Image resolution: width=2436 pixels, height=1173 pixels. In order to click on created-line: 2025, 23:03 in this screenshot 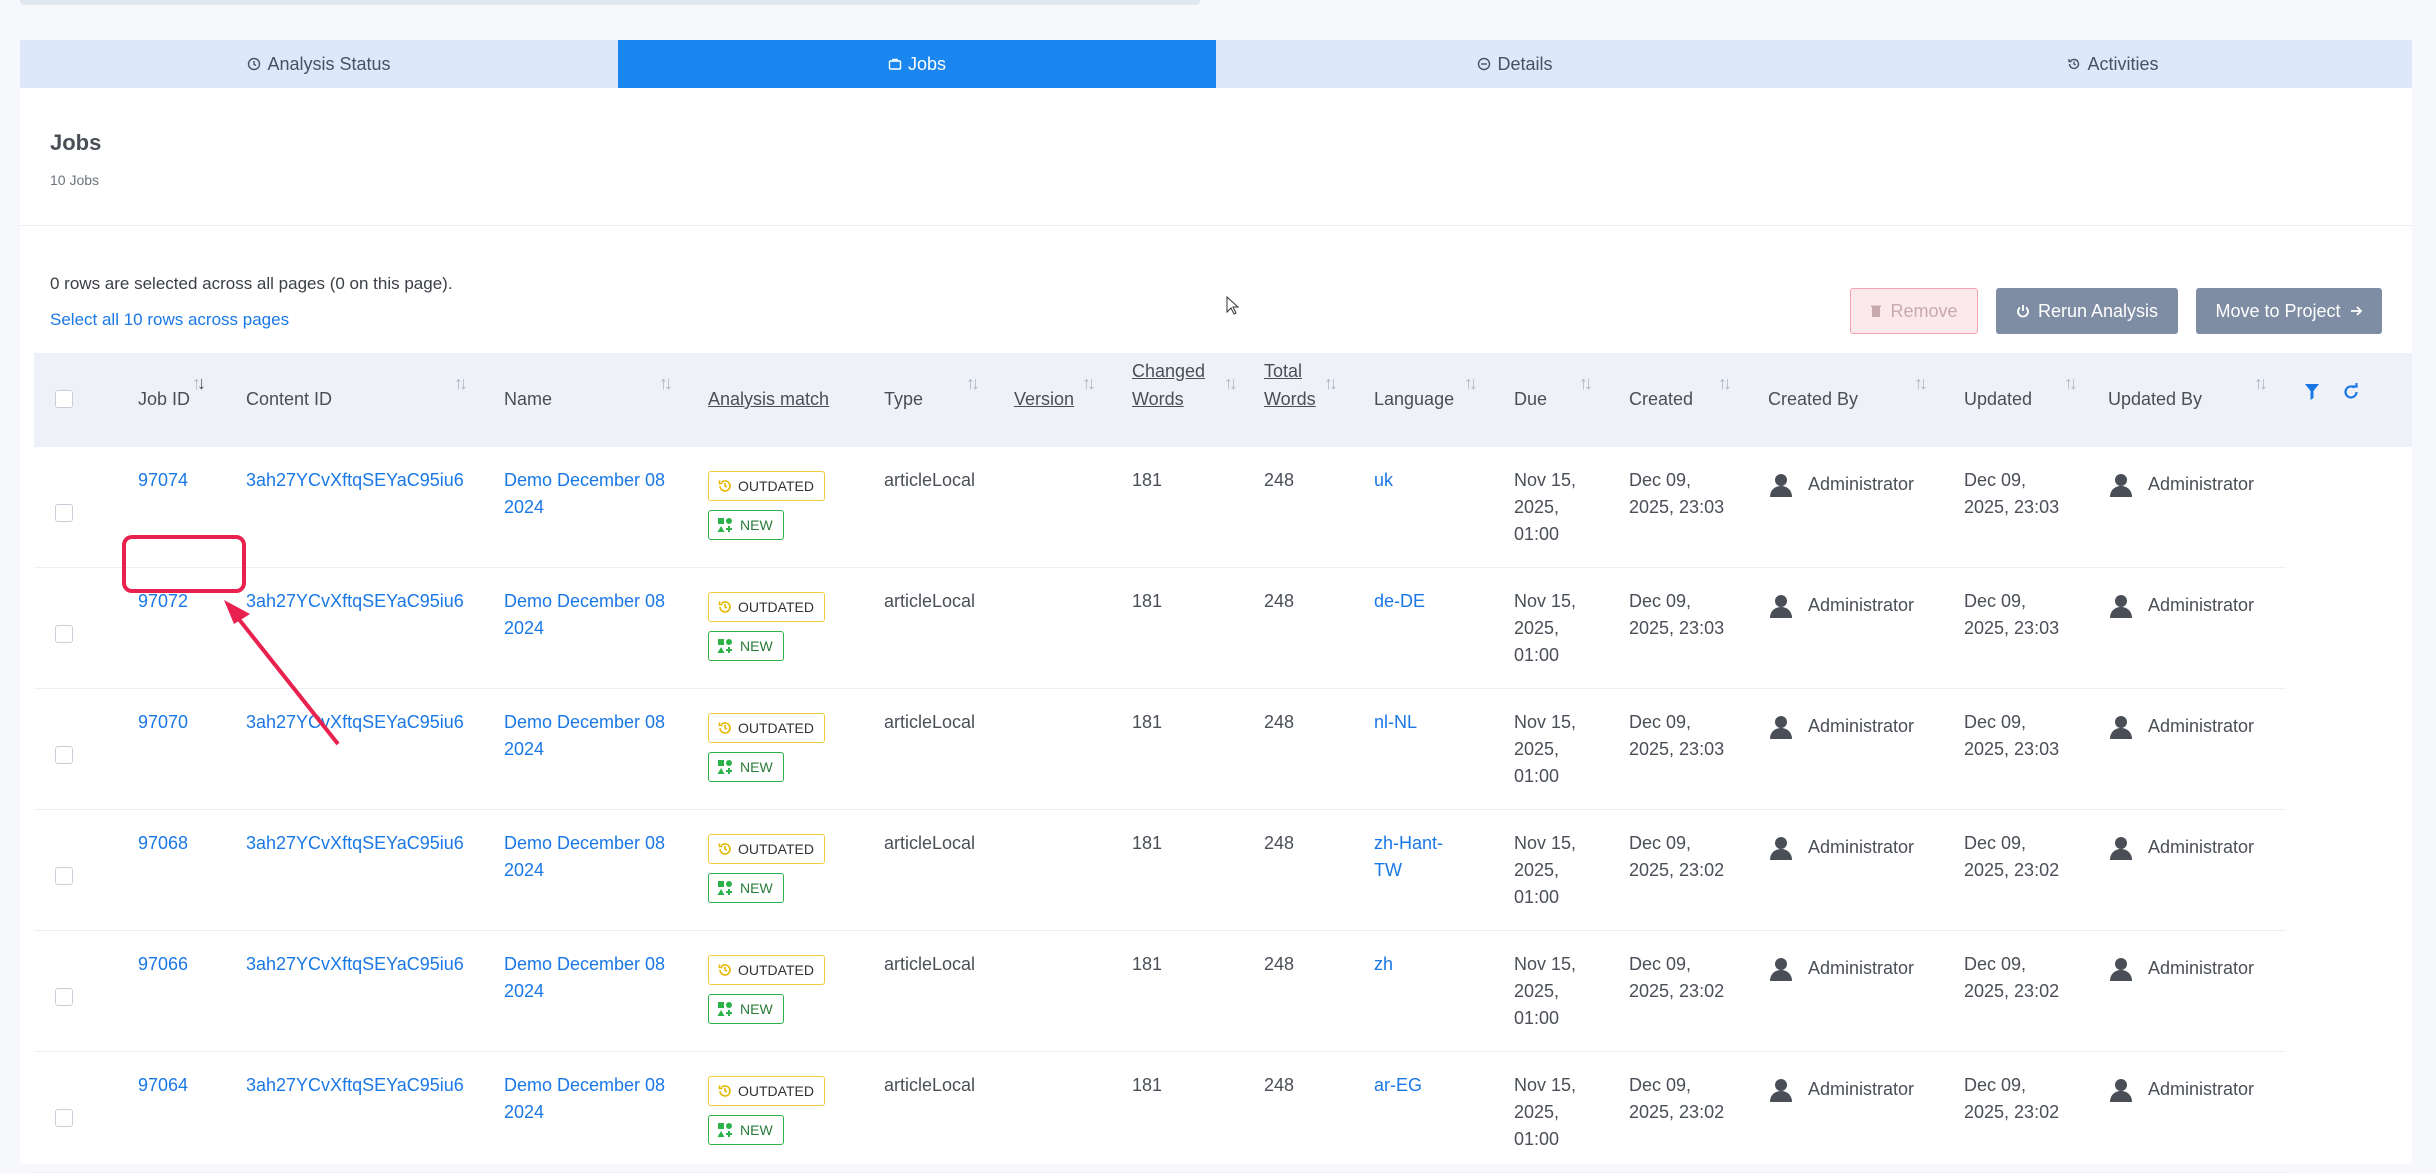, I will do `click(1677, 749)`.